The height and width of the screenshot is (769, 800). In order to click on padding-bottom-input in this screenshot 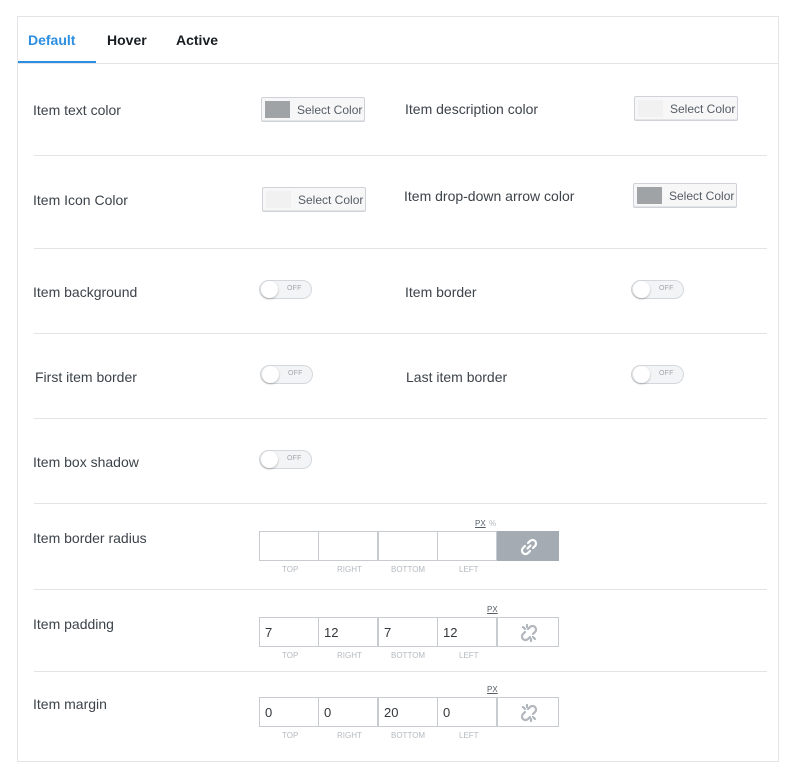, I will do `click(408, 632)`.